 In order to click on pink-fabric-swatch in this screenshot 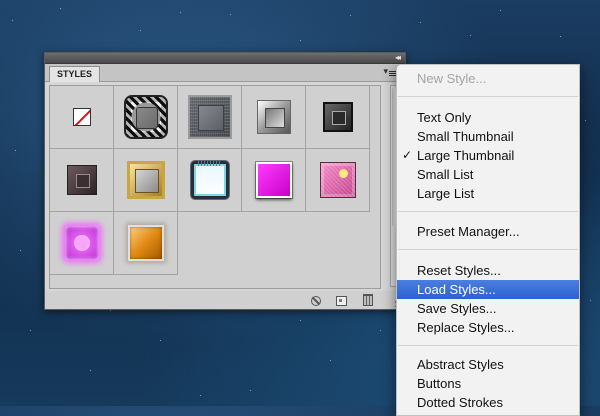, I will do `click(337, 180)`.